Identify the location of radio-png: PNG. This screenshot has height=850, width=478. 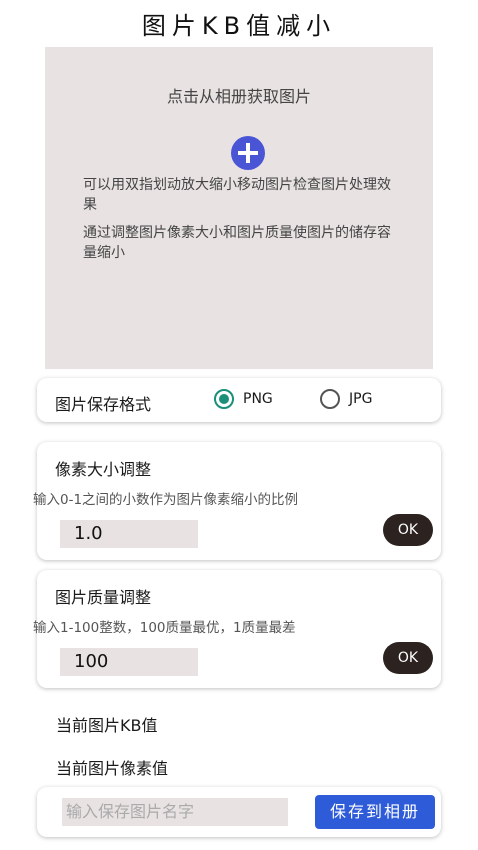
(243, 399).